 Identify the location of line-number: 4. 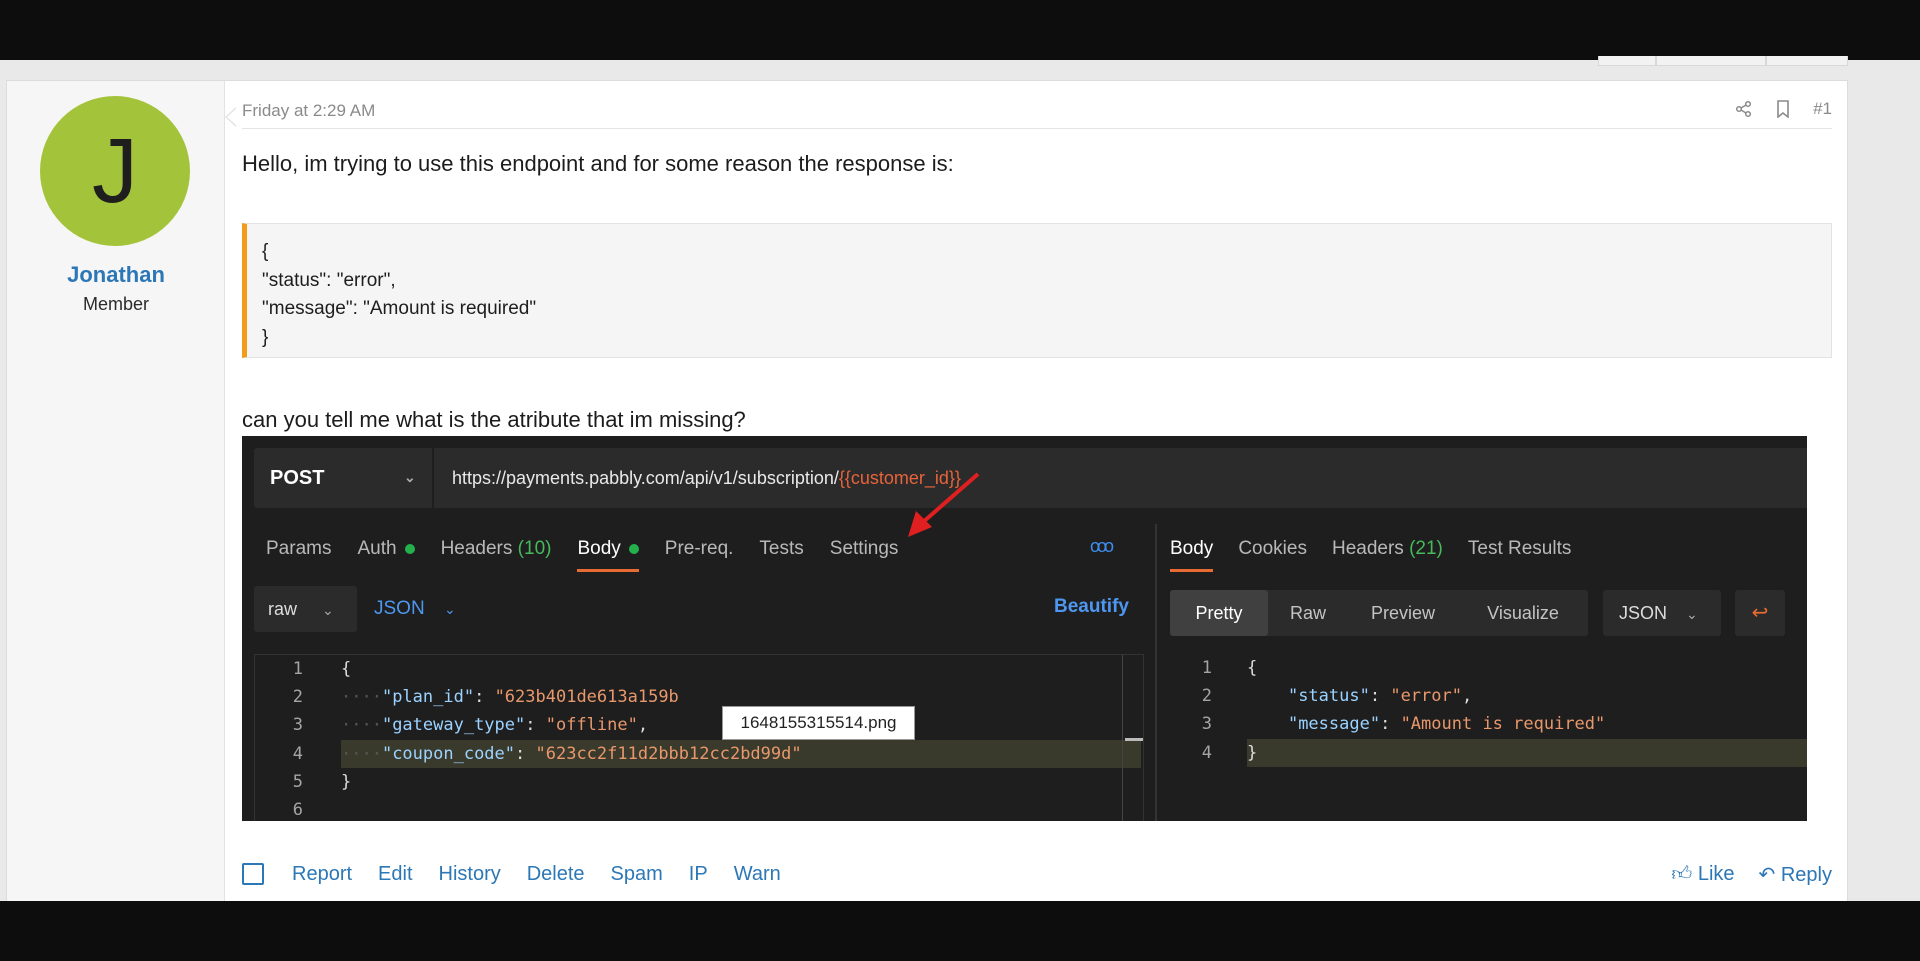
(1206, 752).